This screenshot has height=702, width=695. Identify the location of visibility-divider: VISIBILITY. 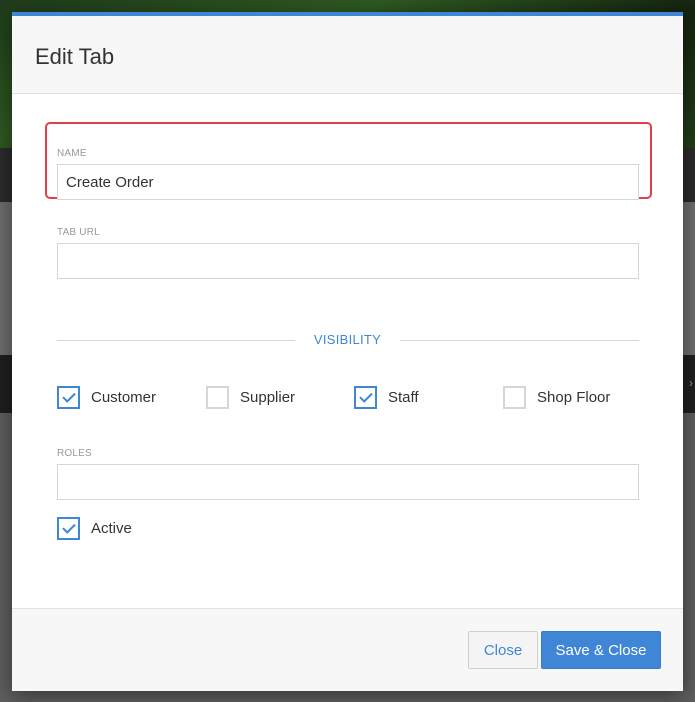
(348, 340).